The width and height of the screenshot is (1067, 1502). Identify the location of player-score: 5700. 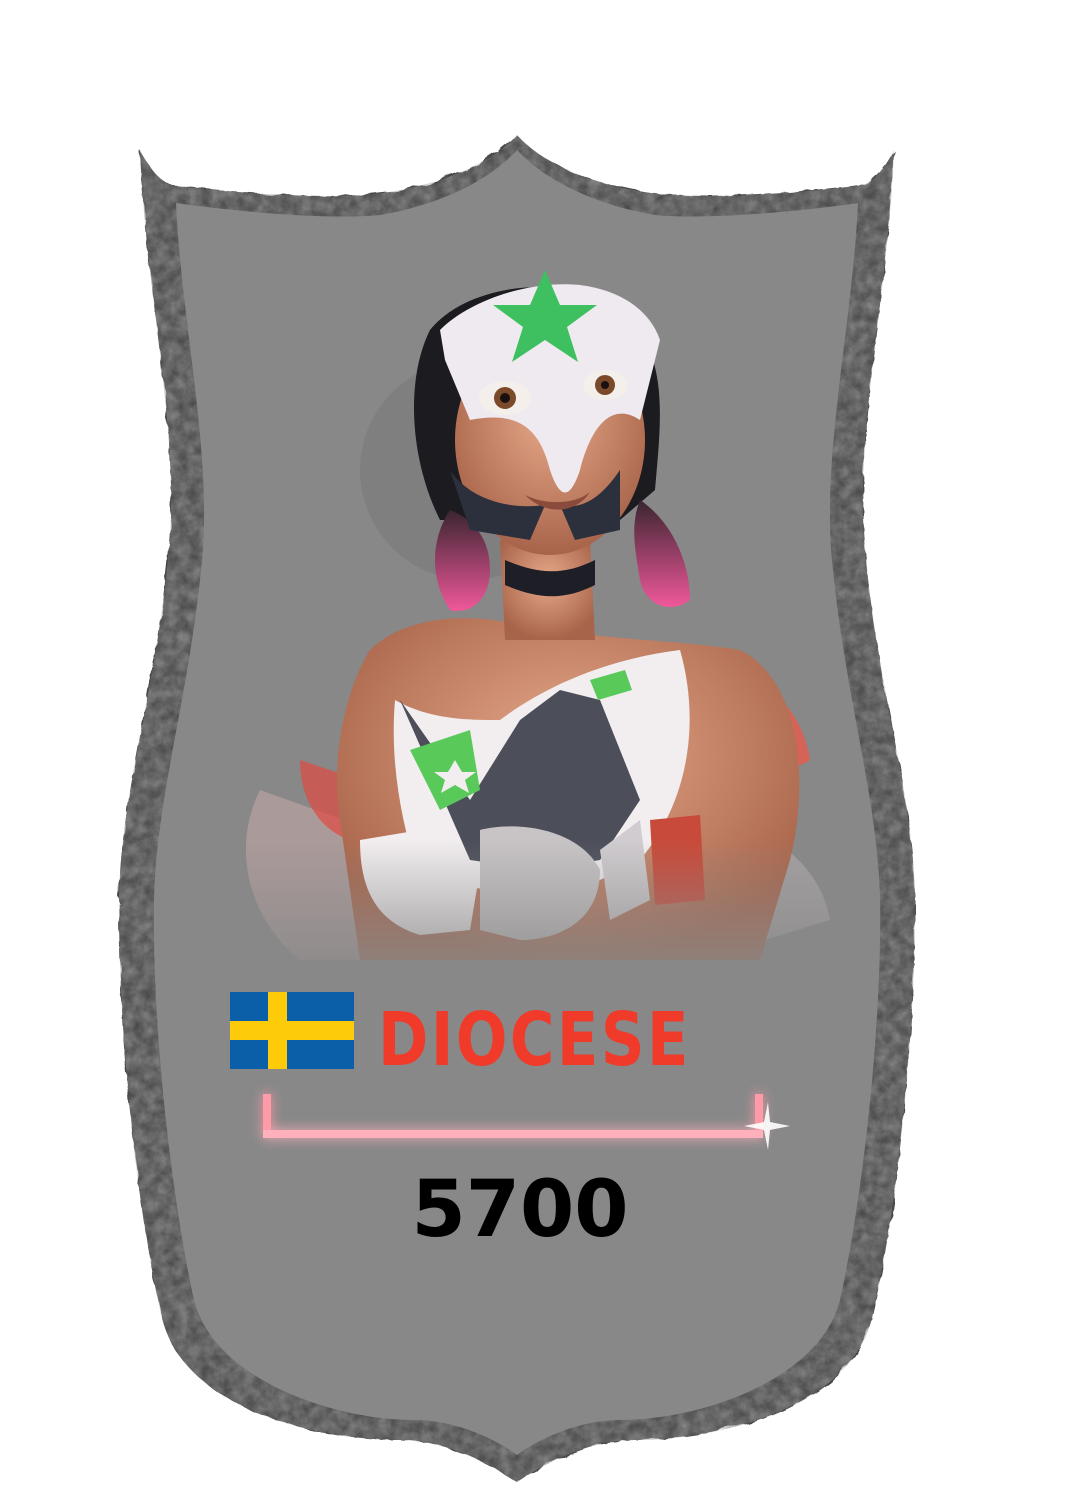
(520, 1210).